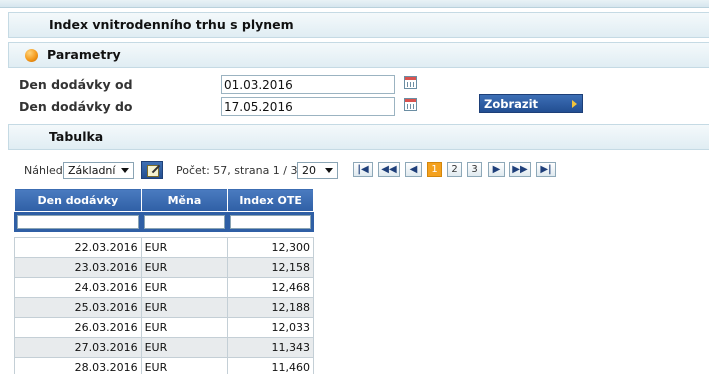  What do you see at coordinates (45, 170) in the screenshot?
I see `view-label: Náhled:` at bounding box center [45, 170].